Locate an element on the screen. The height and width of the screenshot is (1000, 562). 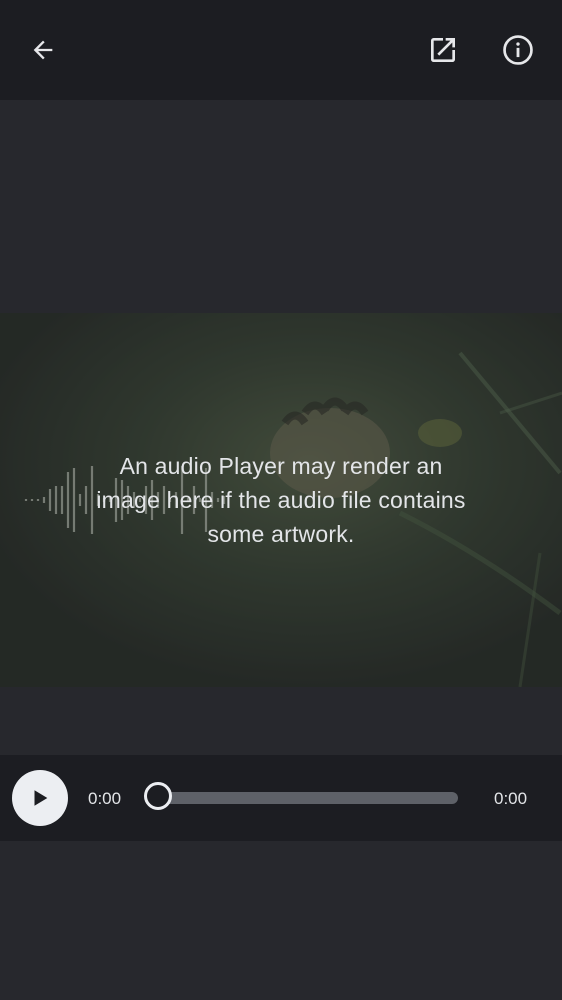
current-time: 0:00 is located at coordinates (105, 798).